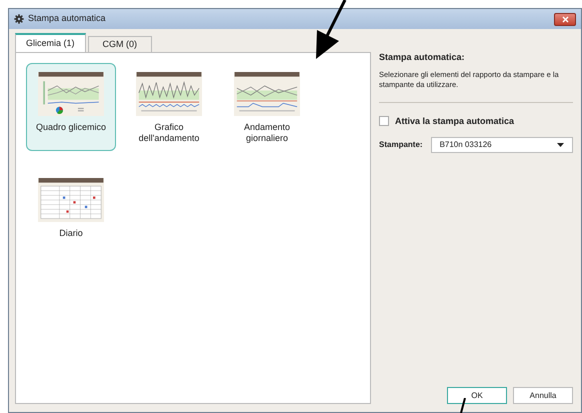 This screenshot has height=413, width=582. I want to click on report-label: Diario, so click(71, 233).